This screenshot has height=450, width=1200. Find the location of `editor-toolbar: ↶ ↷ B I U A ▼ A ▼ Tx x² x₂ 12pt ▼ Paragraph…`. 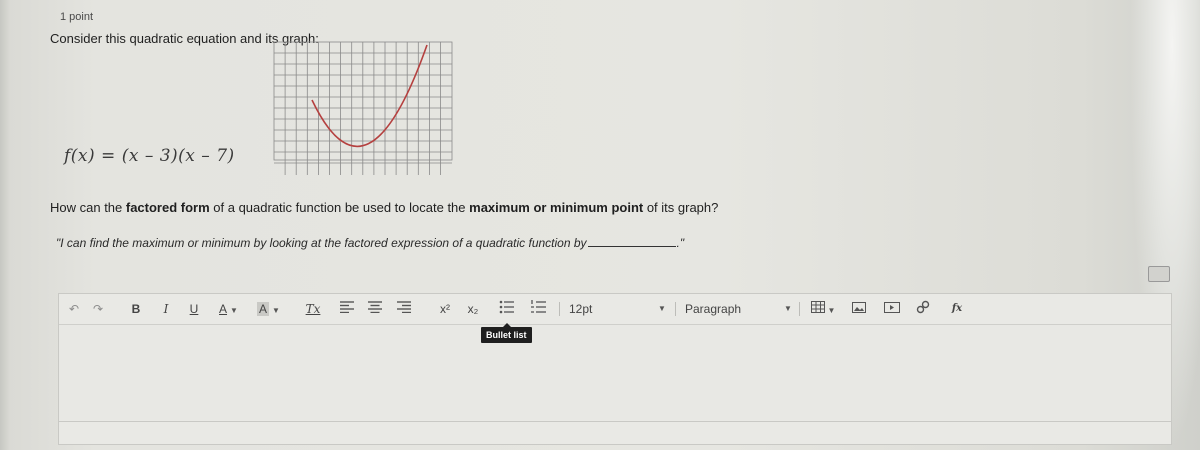

editor-toolbar: ↶ ↷ B I U A ▼ A ▼ Tx x² x₂ 12pt ▼ Paragraph… is located at coordinates (615, 309).